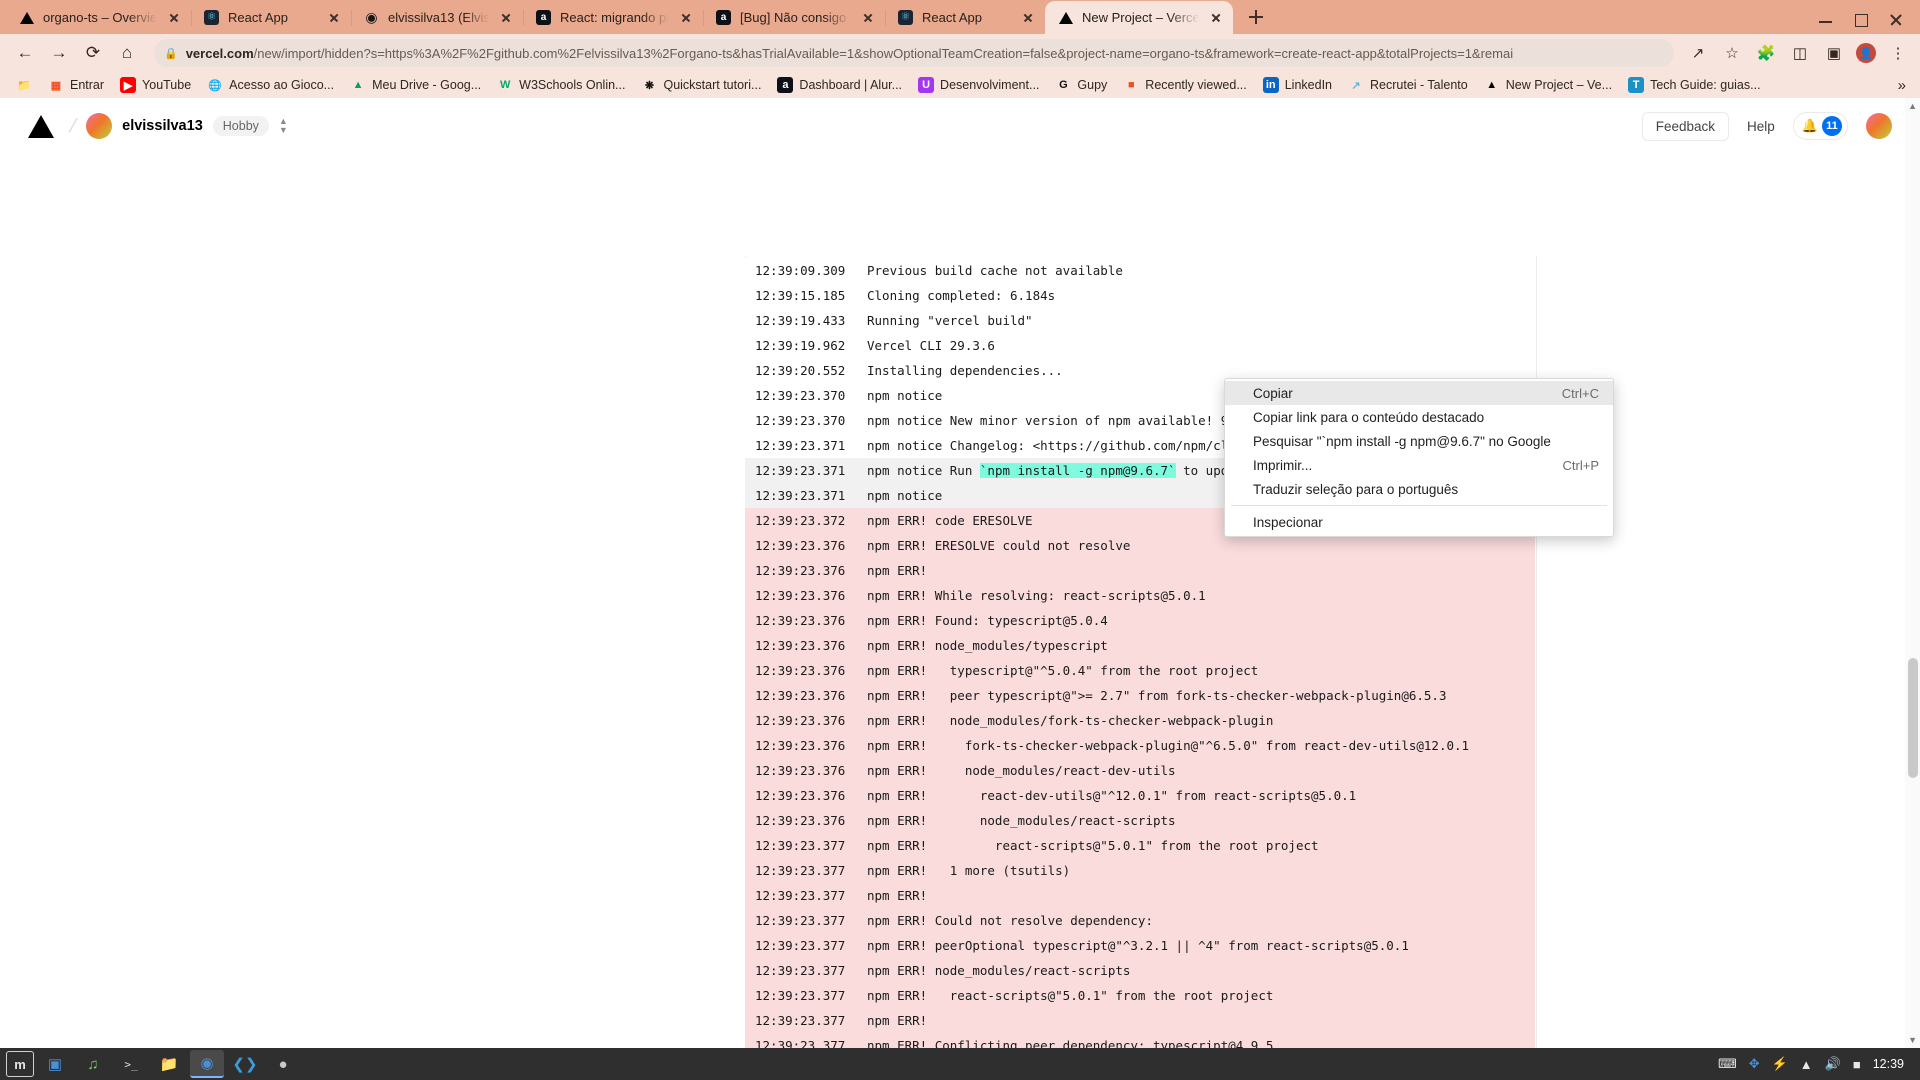  I want to click on scrollbar-thumb, so click(1913, 718).